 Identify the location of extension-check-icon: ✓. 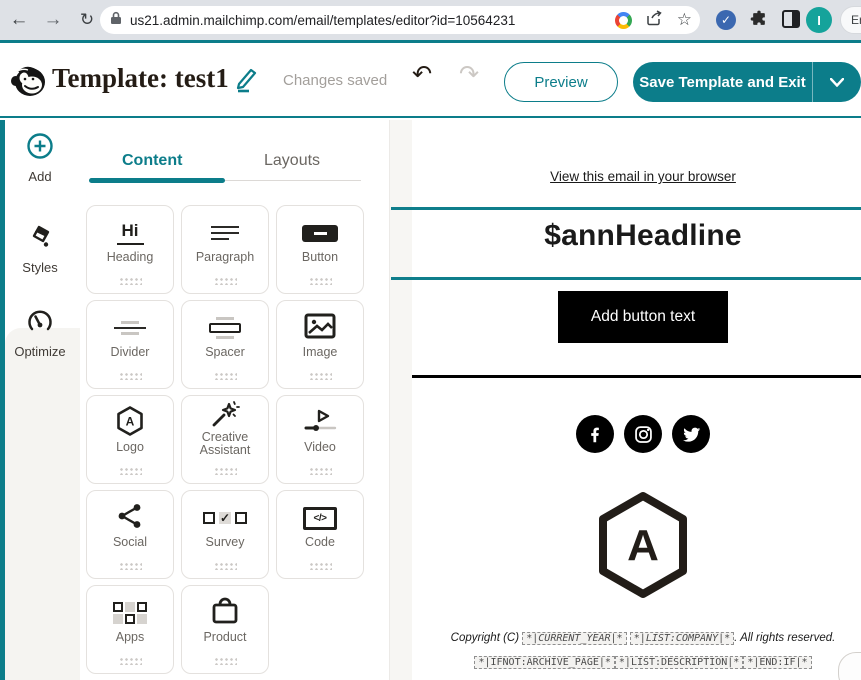
(726, 20).